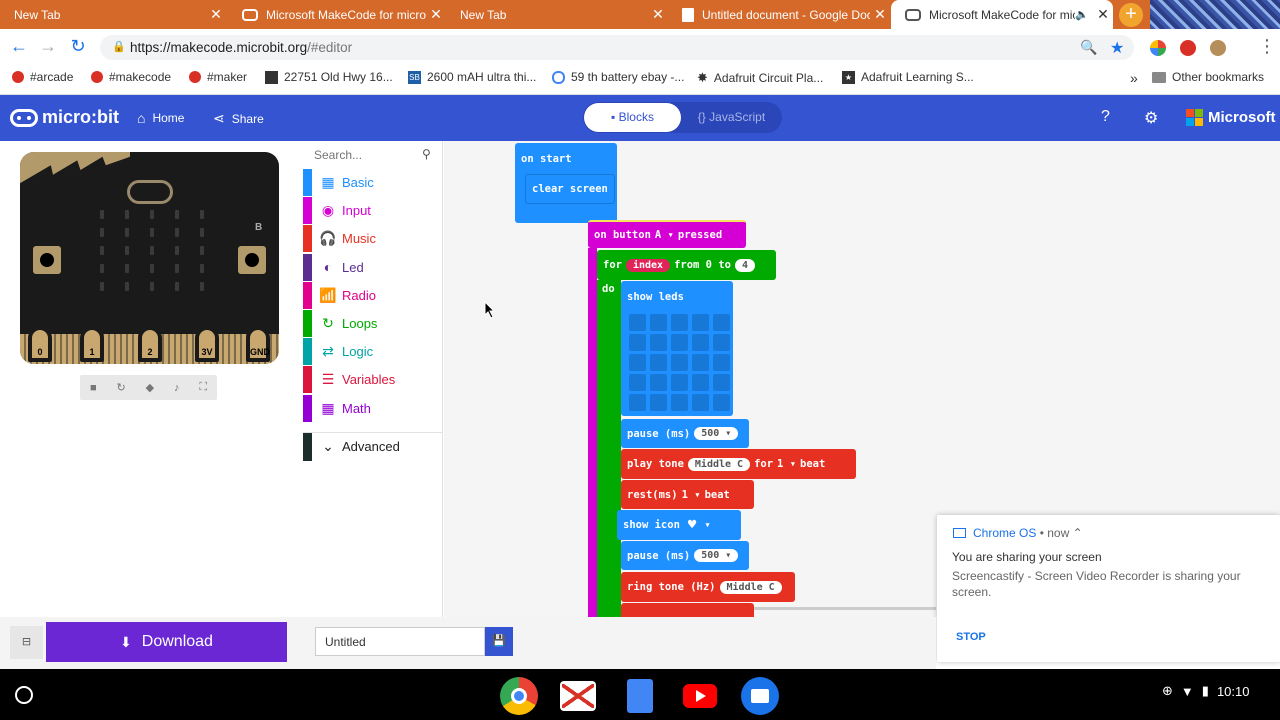 The width and height of the screenshot is (1280, 720). What do you see at coordinates (617, 47) in the screenshot?
I see `address-bar: 🔒 https://makecode.microbit.org/#editor` at bounding box center [617, 47].